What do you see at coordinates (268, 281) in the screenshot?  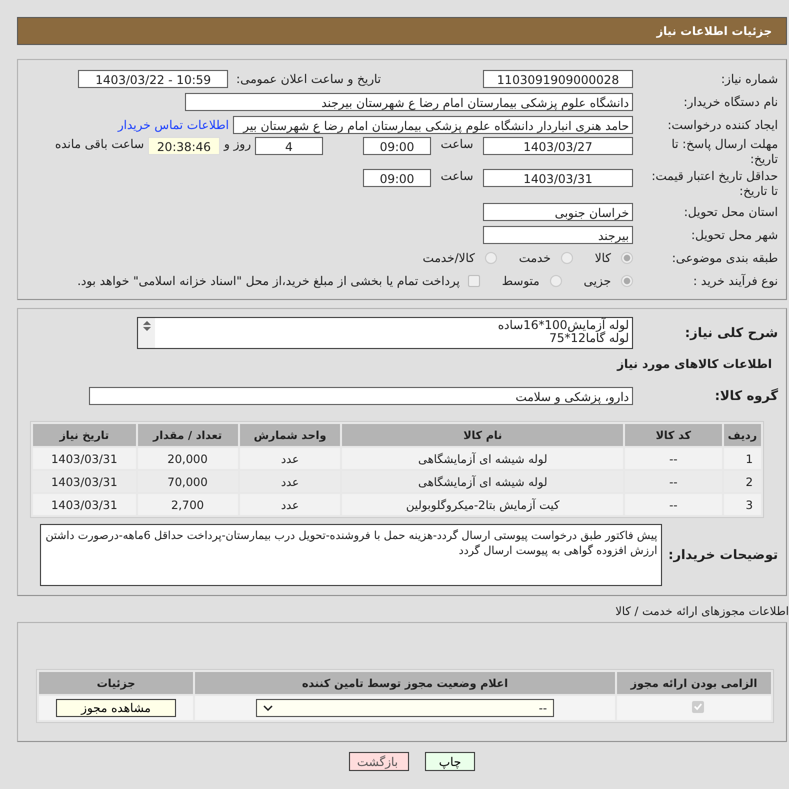 I see `treasury-label: پرداخت تمام یا بخشی از مبلغ خرید،از محل "اسناد خزانه اسلامی" خواهد بود.` at bounding box center [268, 281].